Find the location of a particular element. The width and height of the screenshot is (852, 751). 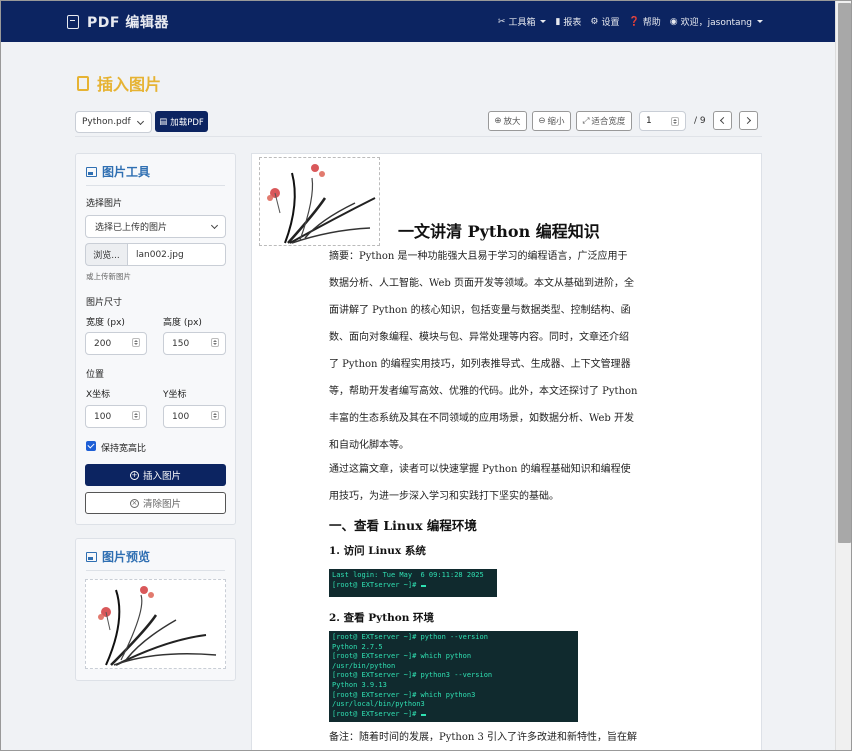

pdf-file-icon: ▤ is located at coordinates (163, 121).